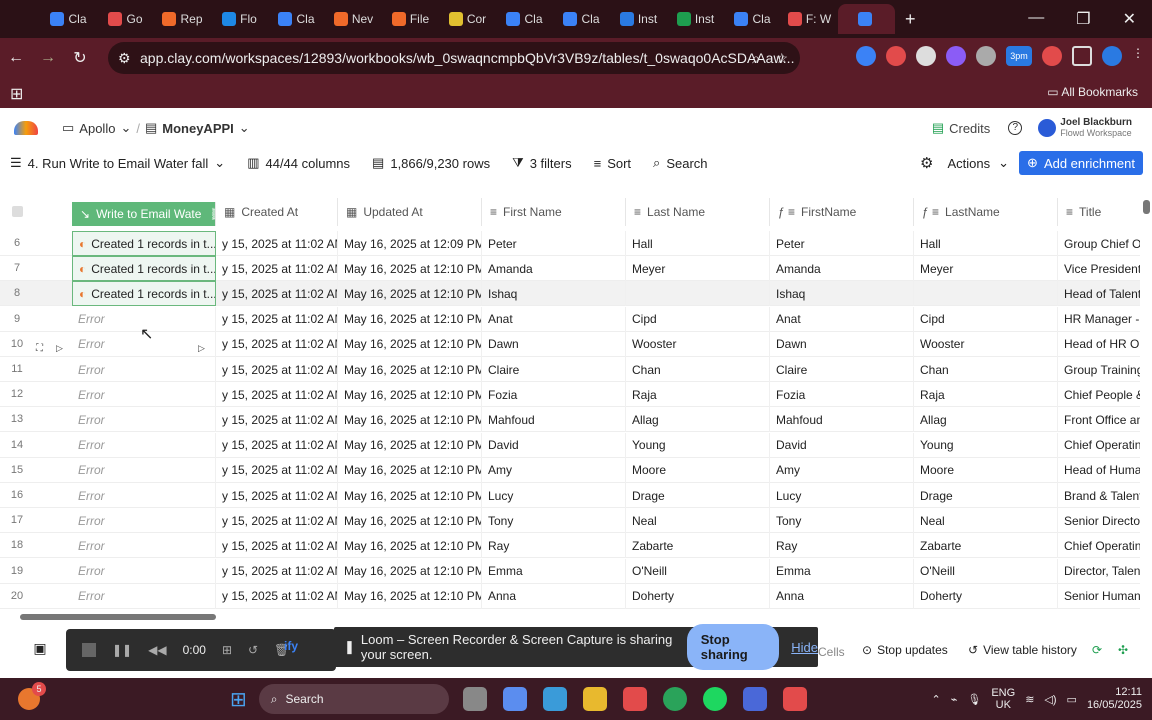 This screenshot has width=1152, height=720. Describe the element at coordinates (80, 58) in the screenshot. I see `reload-icon: ↻` at that location.